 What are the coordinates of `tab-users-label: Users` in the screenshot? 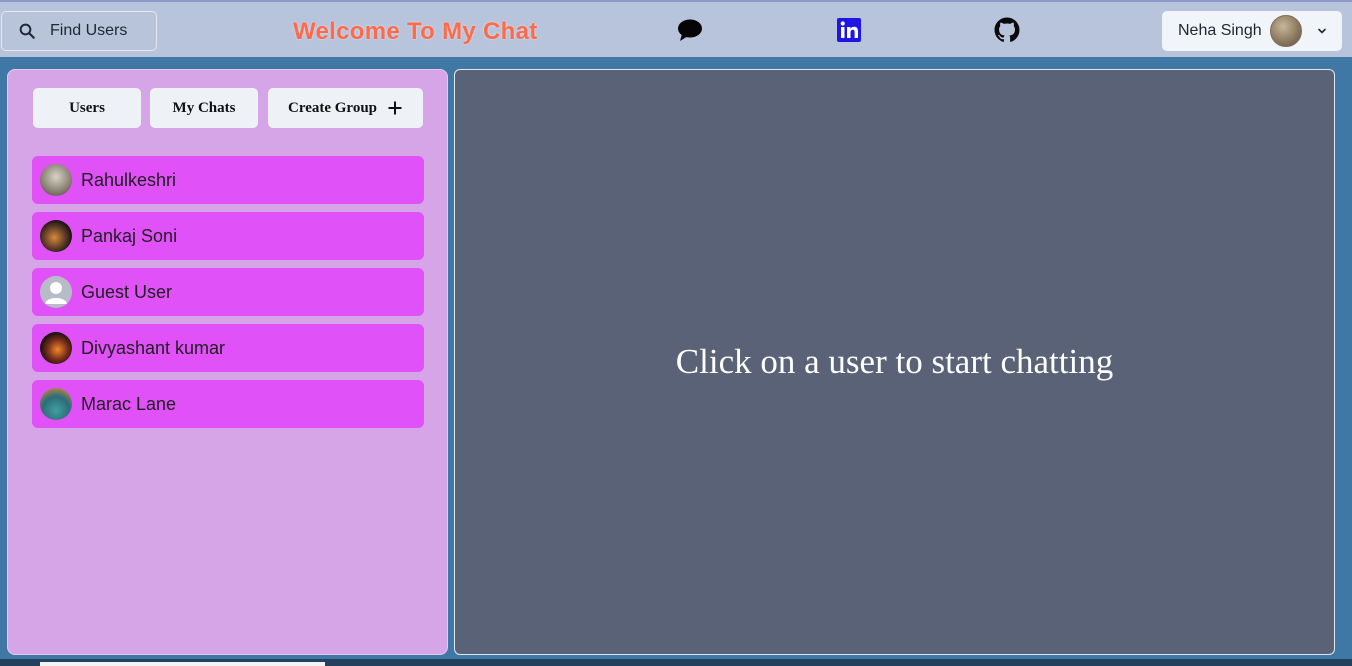 It's located at (87, 107).